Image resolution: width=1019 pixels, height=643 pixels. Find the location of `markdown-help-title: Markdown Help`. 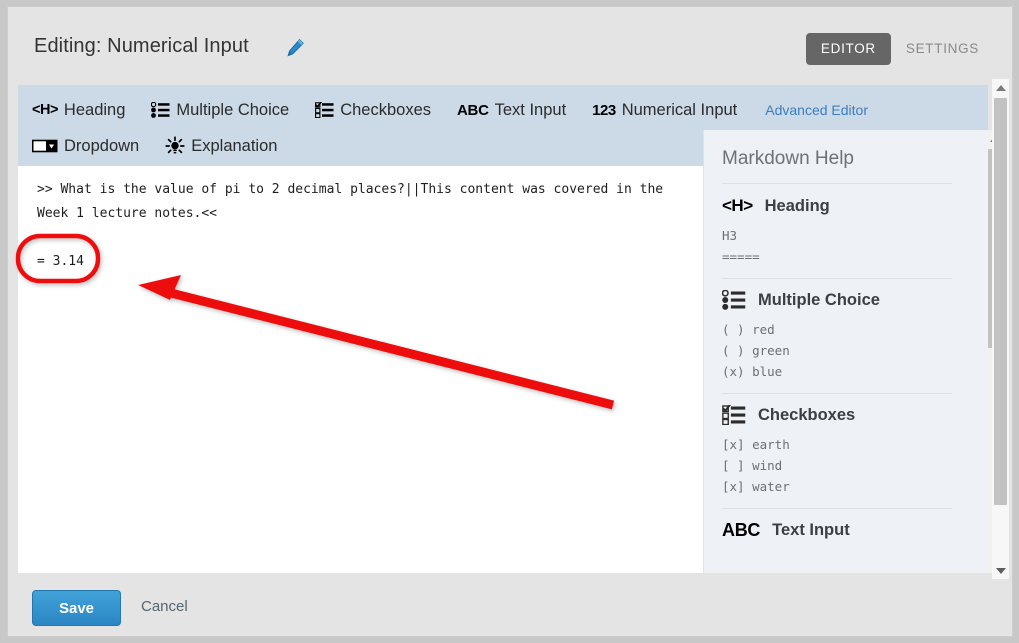

markdown-help-title: Markdown Help is located at coordinates (837, 166).